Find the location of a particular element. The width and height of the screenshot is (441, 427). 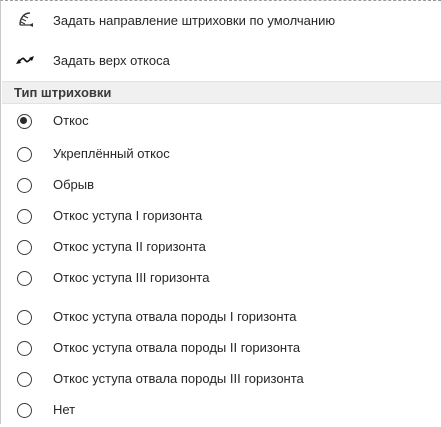

hatch-type-title: Тип штриховки is located at coordinates (63, 92).